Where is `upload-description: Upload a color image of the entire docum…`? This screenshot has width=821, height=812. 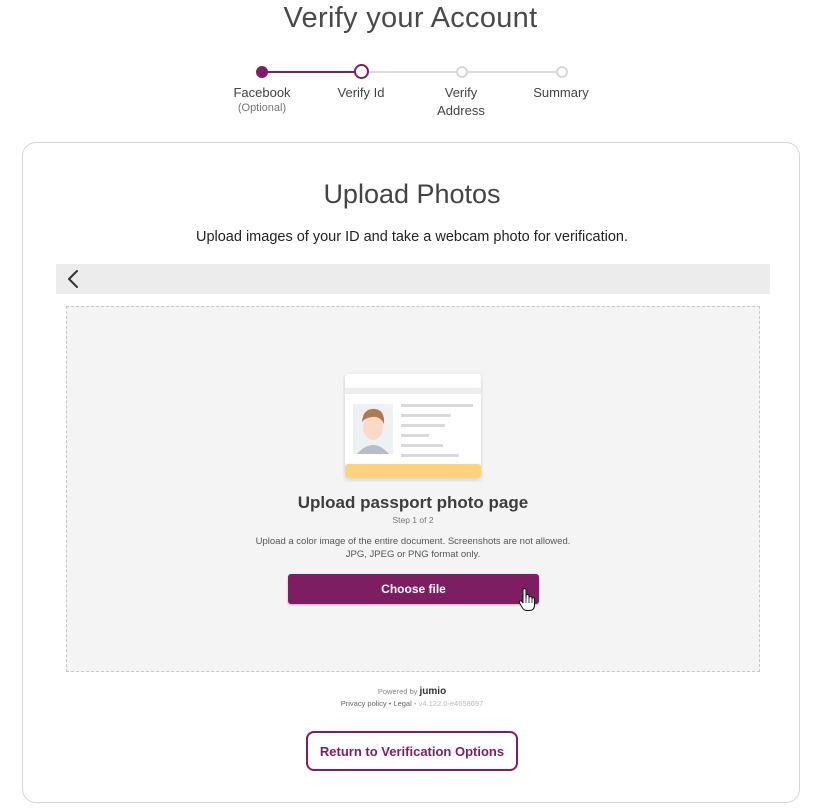 upload-description: Upload a color image of the entire docum… is located at coordinates (413, 548).